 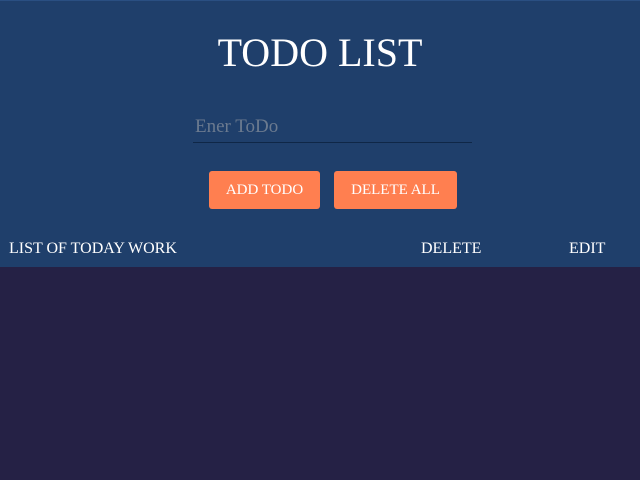 I want to click on add-todo-button: ADD TODO, so click(x=264, y=190).